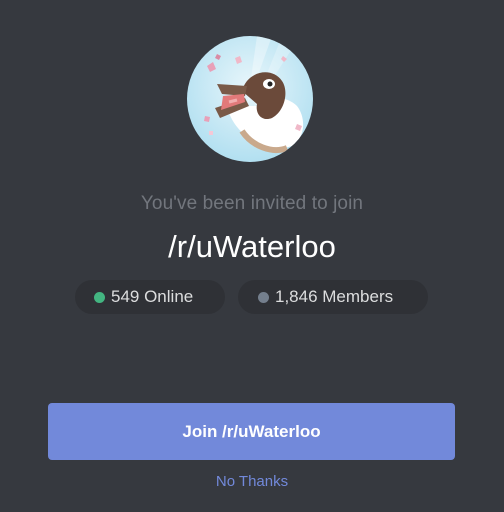 The width and height of the screenshot is (504, 512). What do you see at coordinates (99, 297) in the screenshot?
I see `online-dot-icon` at bounding box center [99, 297].